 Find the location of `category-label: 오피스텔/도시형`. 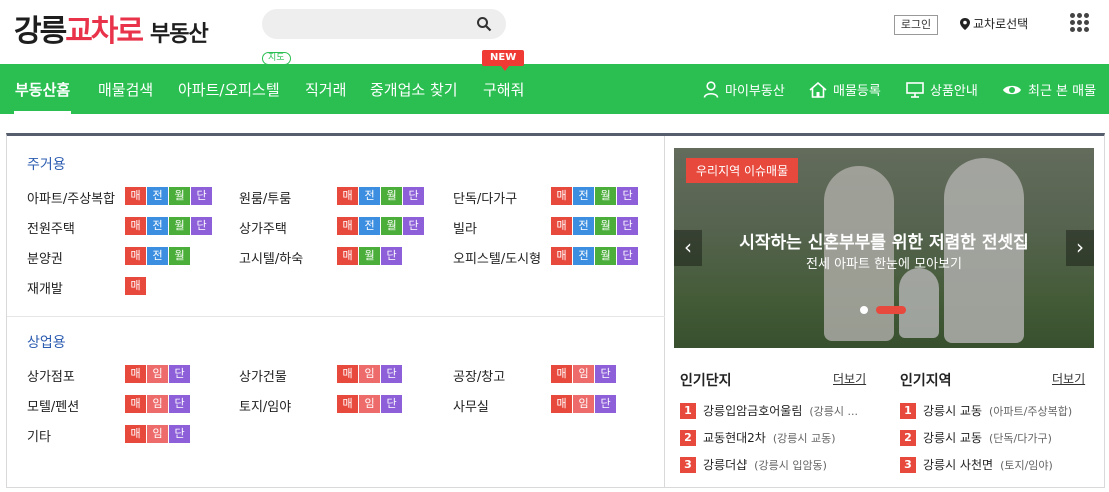

category-label: 오피스텔/도시형 is located at coordinates (497, 257).